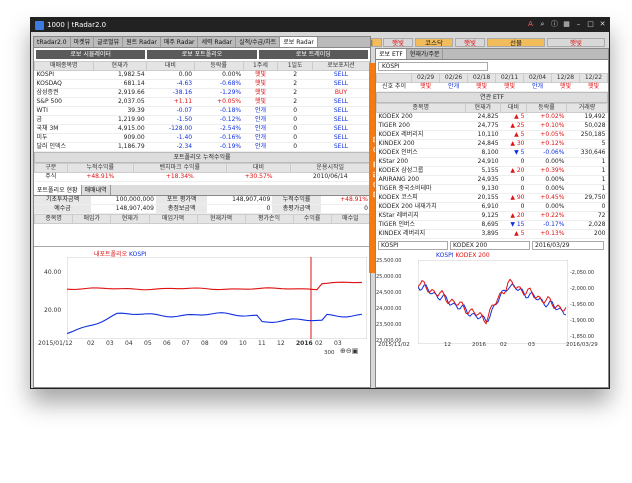 The width and height of the screenshot is (632, 483). Describe the element at coordinates (492, 189) in the screenshot. I see `etf-row: TIGER 중국소비테마 9,130 0 0.00% 1` at that location.